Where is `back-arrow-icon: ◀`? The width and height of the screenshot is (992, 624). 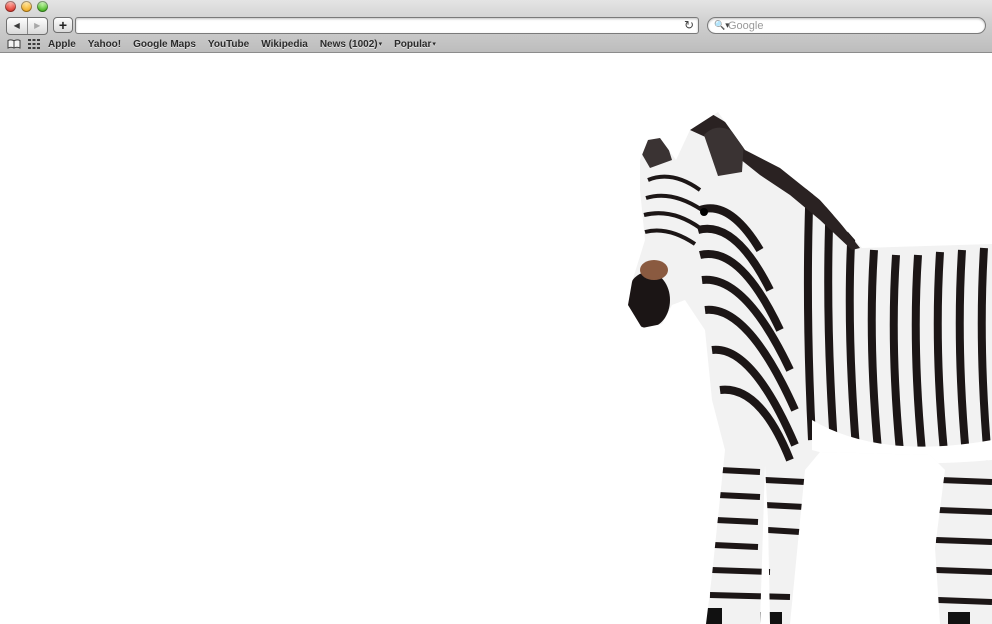 back-arrow-icon: ◀ is located at coordinates (16, 25).